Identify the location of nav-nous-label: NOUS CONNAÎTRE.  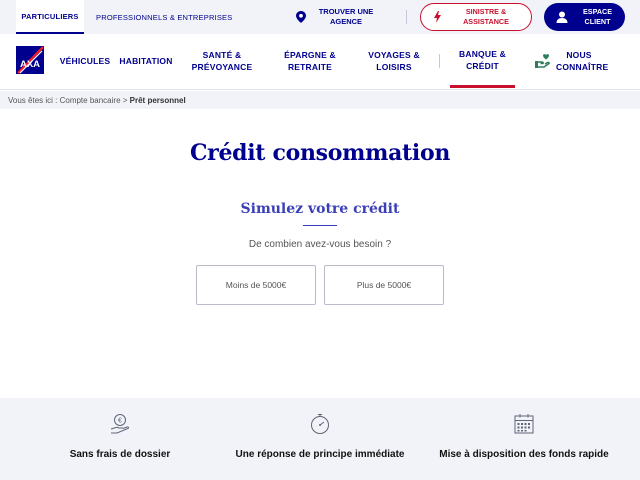
(582, 61).